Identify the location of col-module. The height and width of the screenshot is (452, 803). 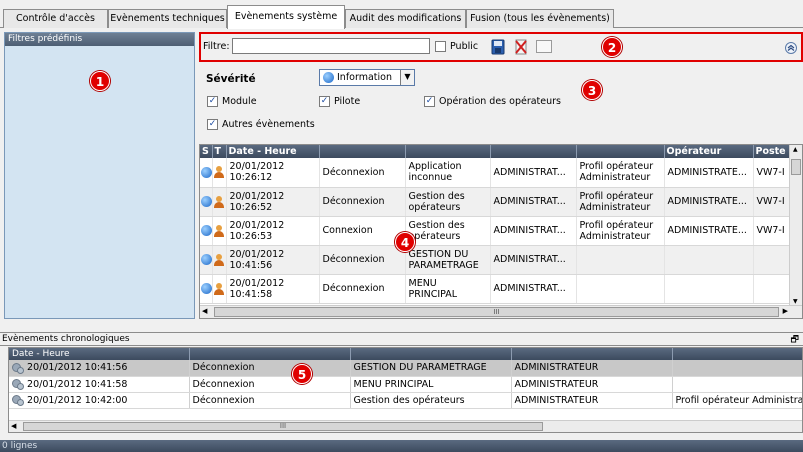
(448, 151).